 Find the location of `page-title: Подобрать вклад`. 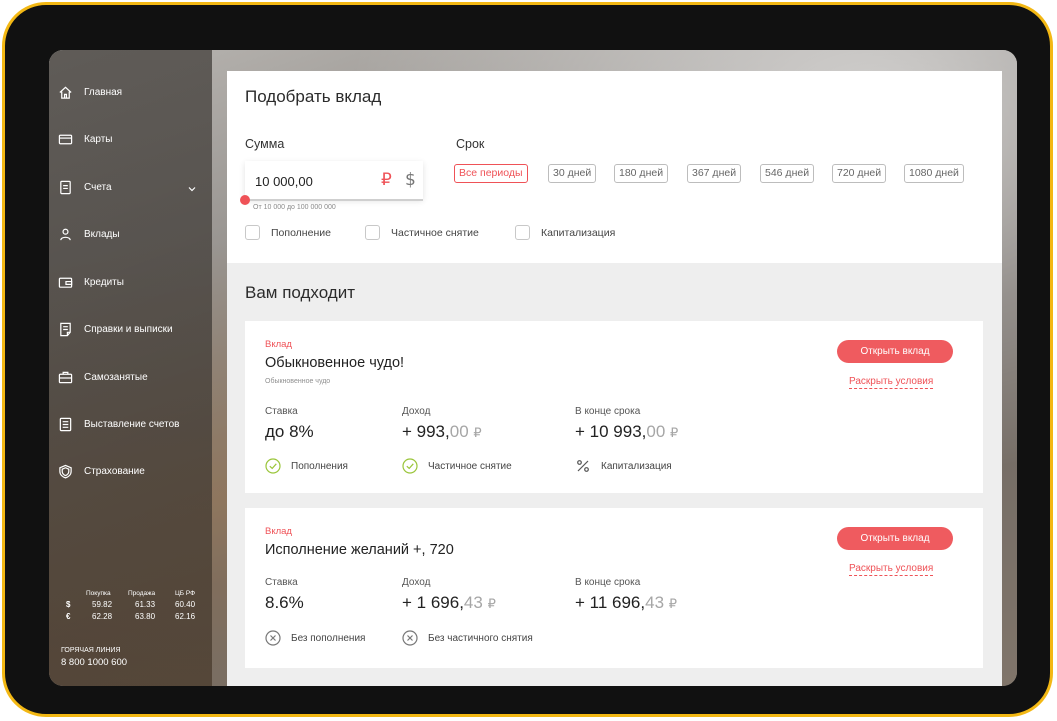

page-title: Подобрать вклад is located at coordinates (313, 96).